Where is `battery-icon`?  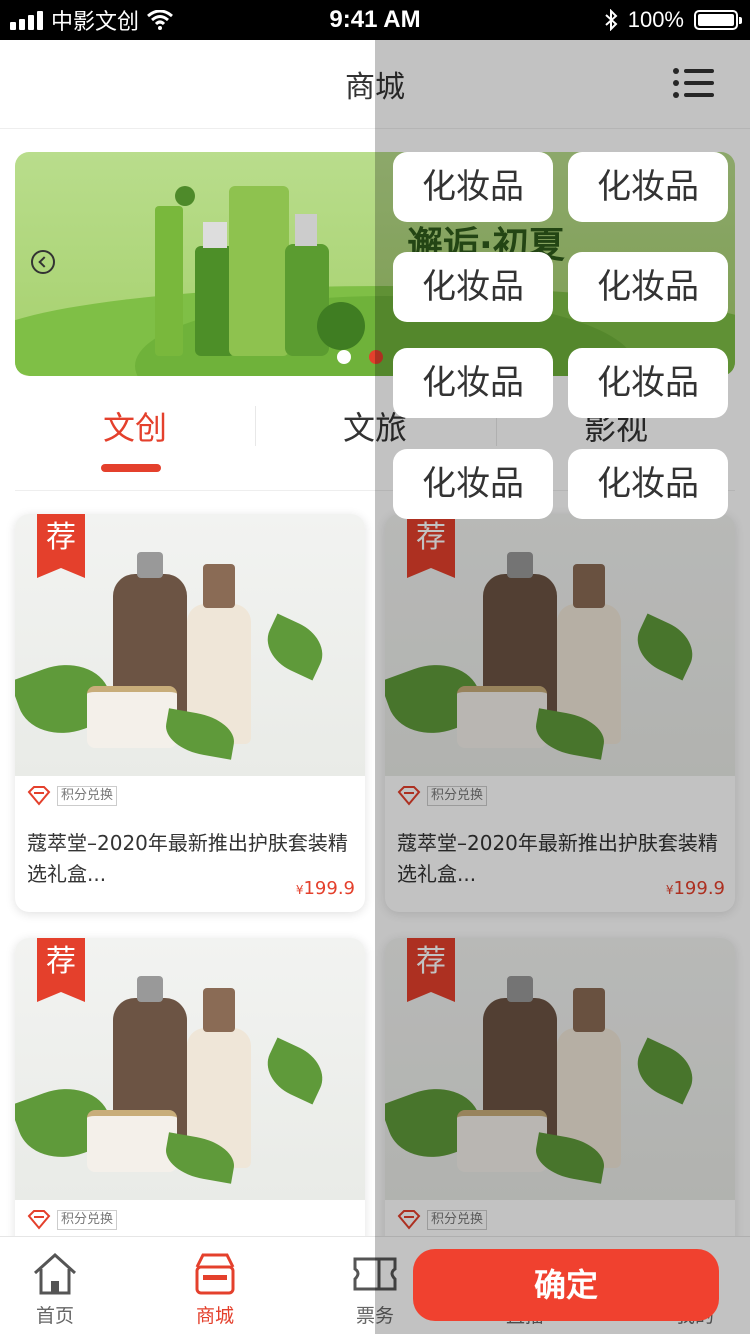
battery-icon is located at coordinates (718, 20).